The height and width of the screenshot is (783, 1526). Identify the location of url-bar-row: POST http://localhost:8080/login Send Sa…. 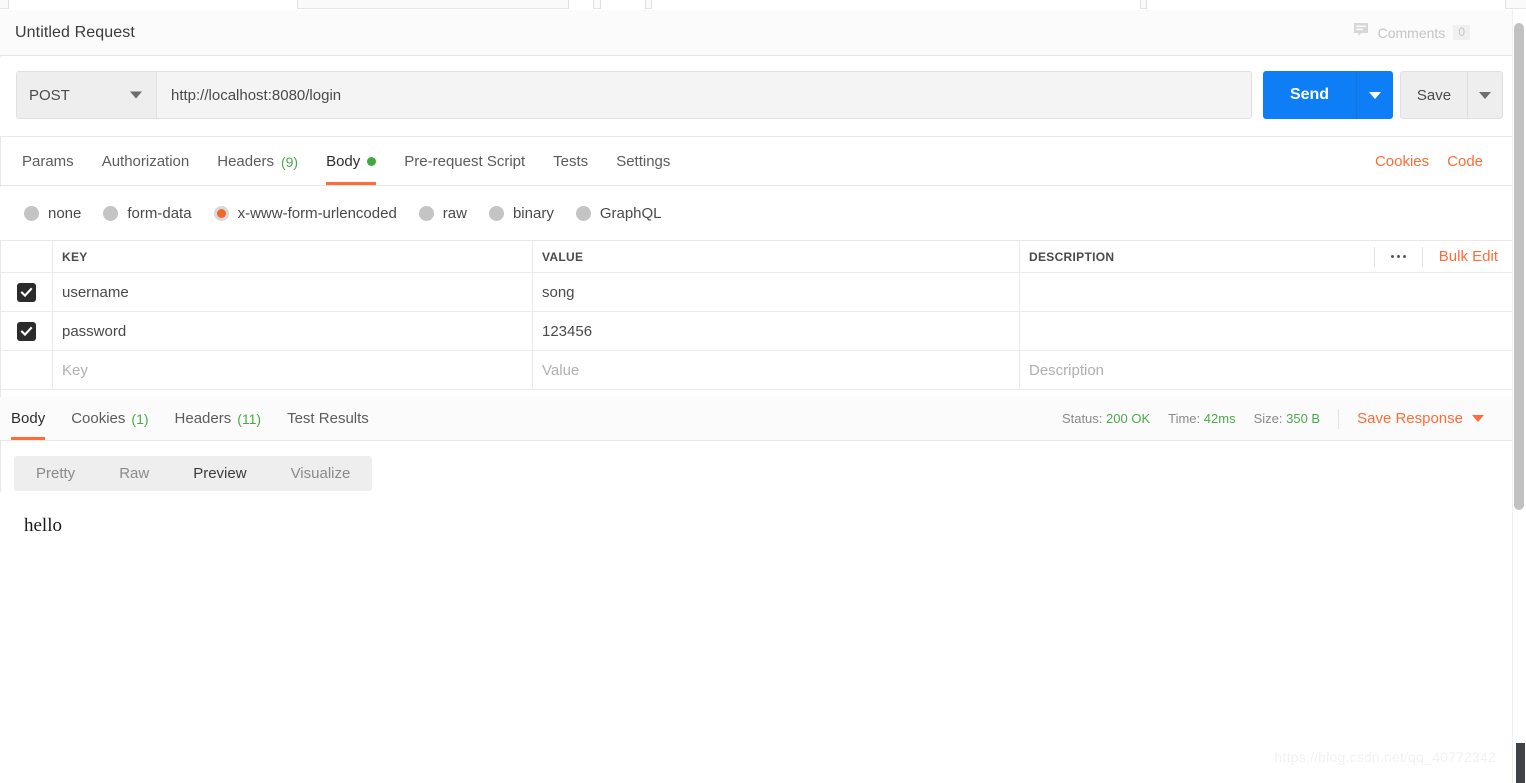
(756, 97).